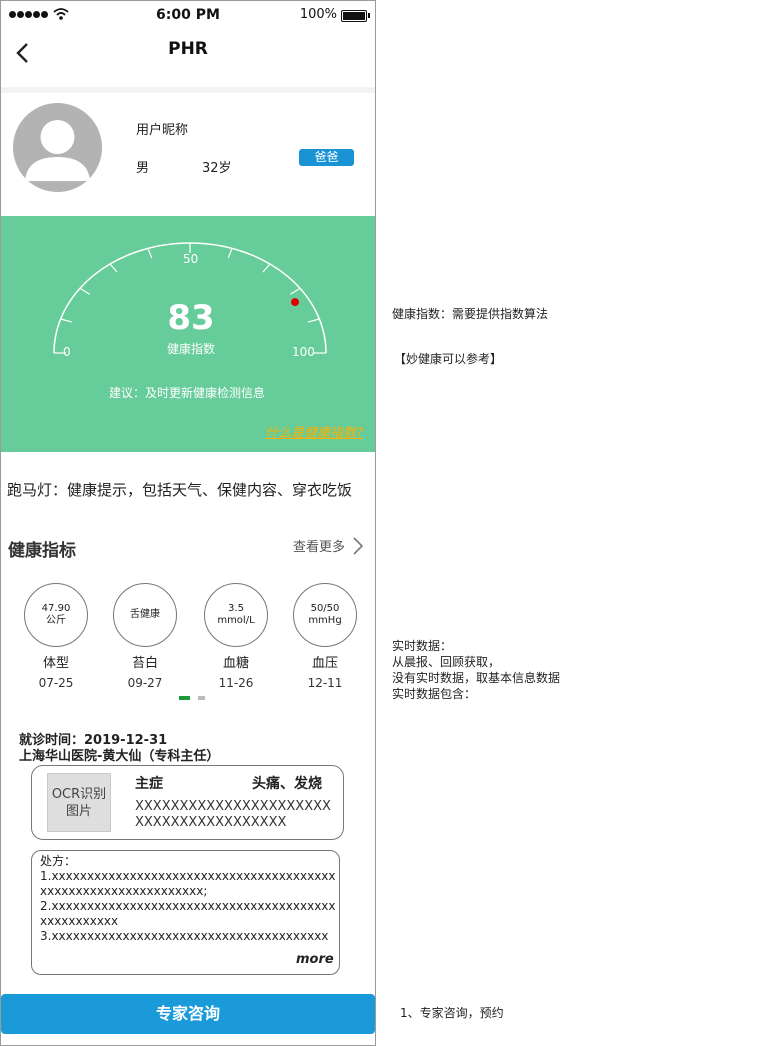 This screenshot has height=1046, width=762. I want to click on ocr-image: OCR识别图片, so click(79, 802).